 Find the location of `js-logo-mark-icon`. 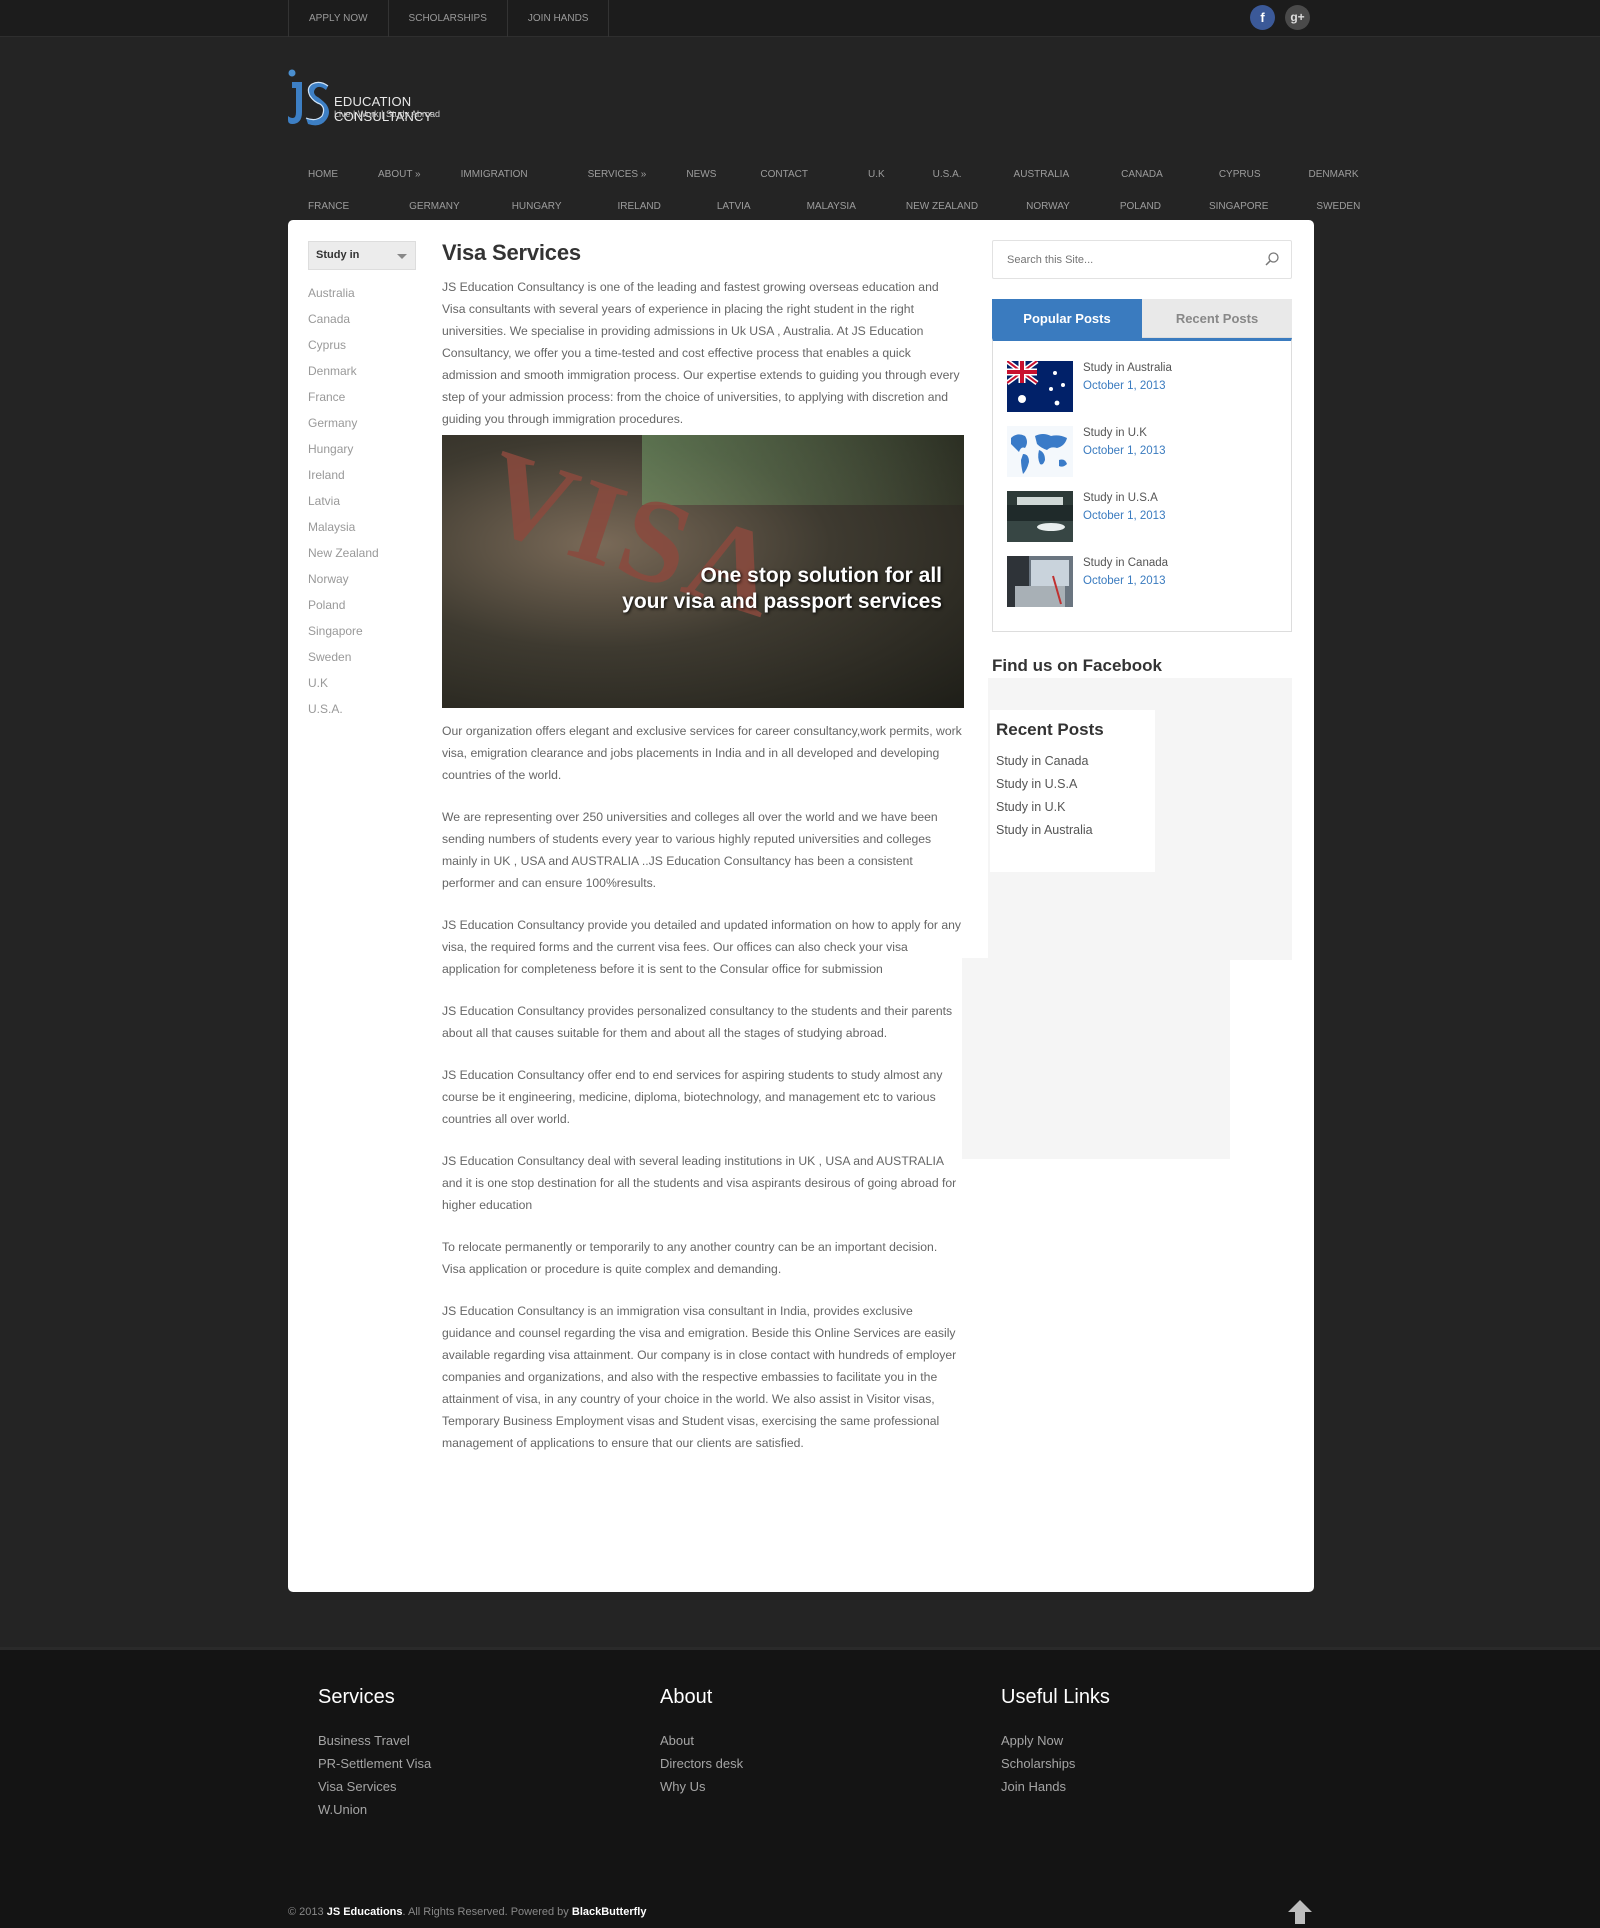

js-logo-mark-icon is located at coordinates (308, 97).